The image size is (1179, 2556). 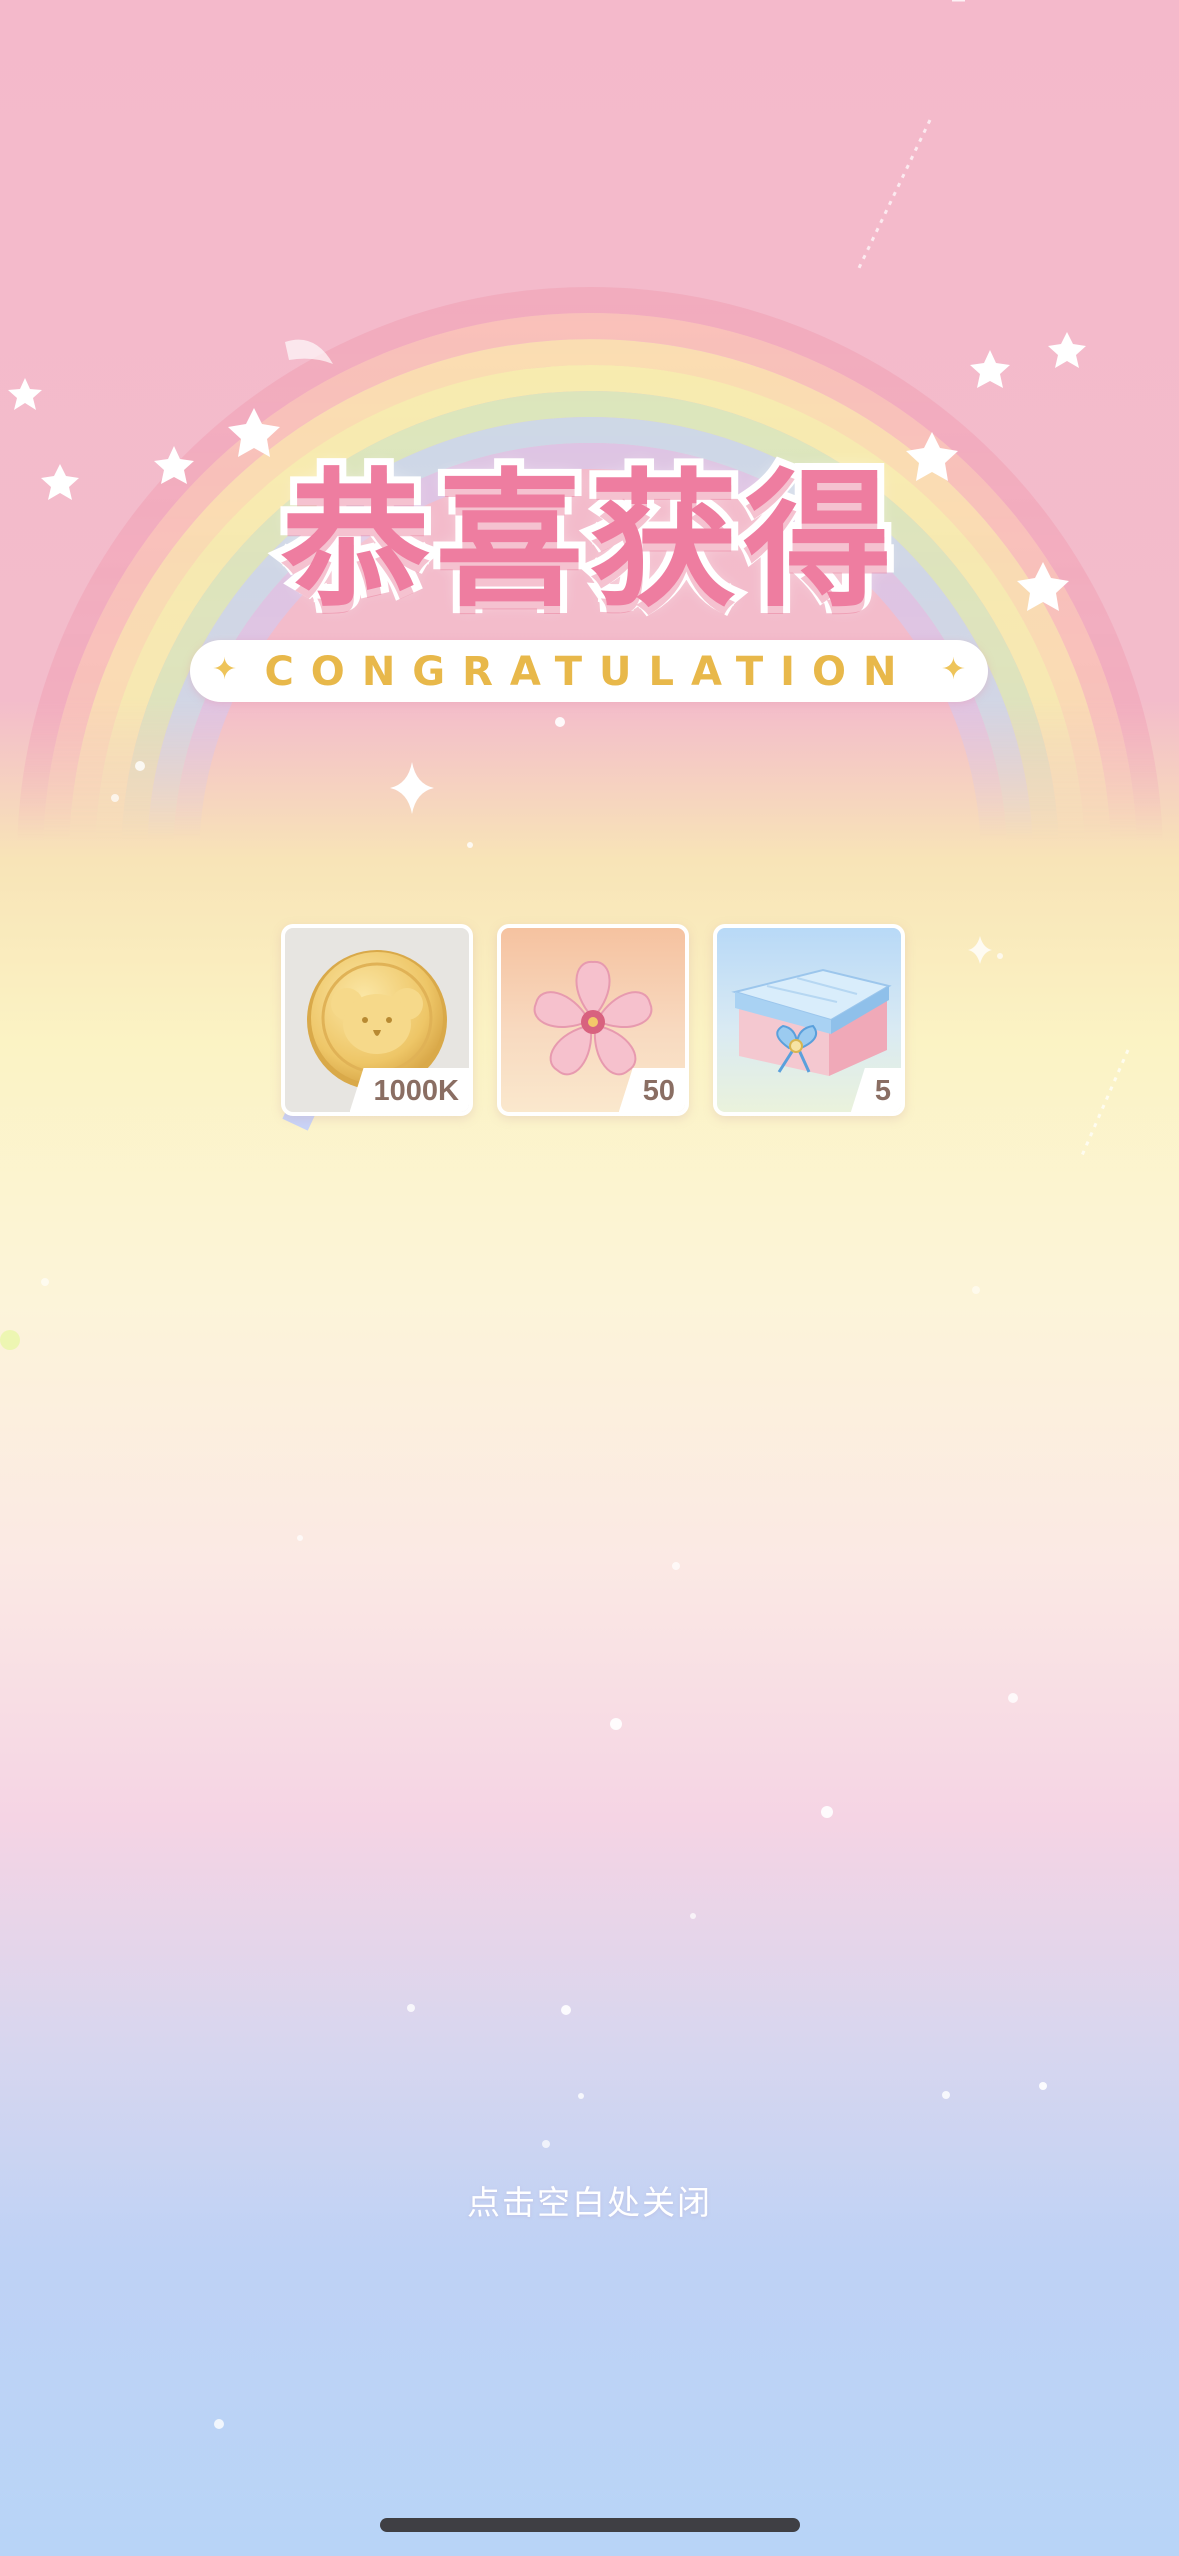 What do you see at coordinates (409, 1090) in the screenshot?
I see `reward-quantity: 1000K` at bounding box center [409, 1090].